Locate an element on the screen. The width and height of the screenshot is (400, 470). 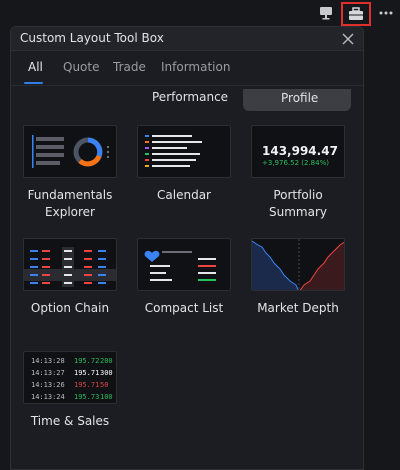
tab-information: Information is located at coordinates (195, 67).